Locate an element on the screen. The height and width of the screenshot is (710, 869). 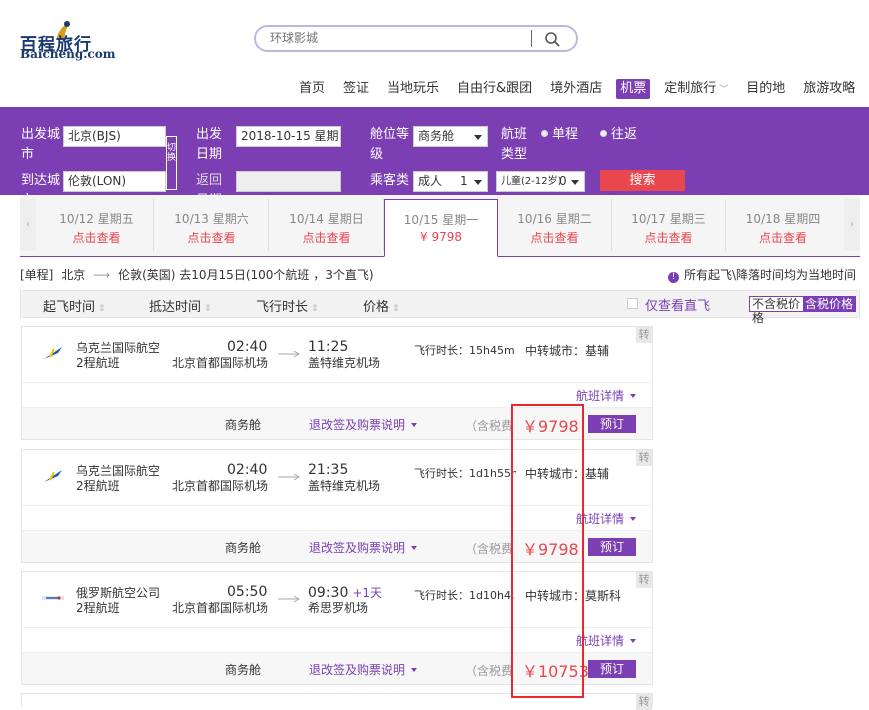
roundtrip-radio: 往返 is located at coordinates (618, 135).